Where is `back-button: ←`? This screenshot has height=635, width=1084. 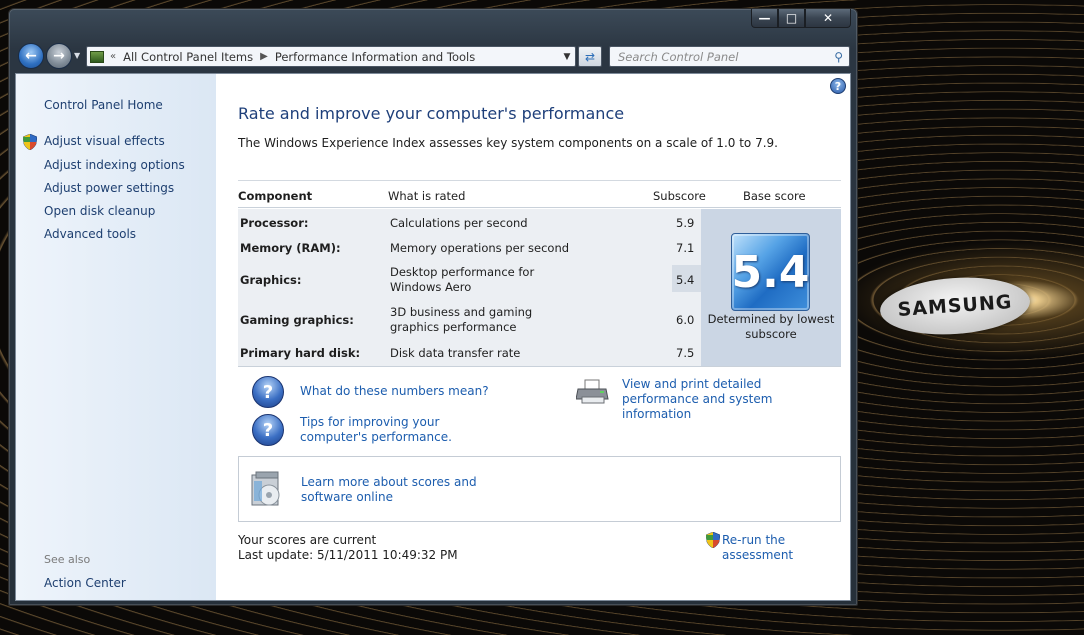
back-button: ← is located at coordinates (31, 56).